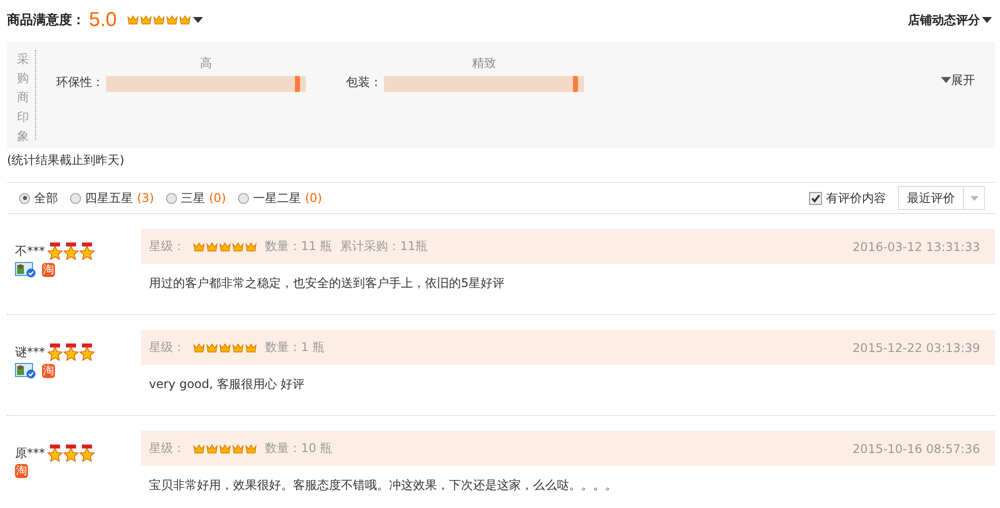 The width and height of the screenshot is (1000, 508). I want to click on checkmark-icon, so click(815, 198).